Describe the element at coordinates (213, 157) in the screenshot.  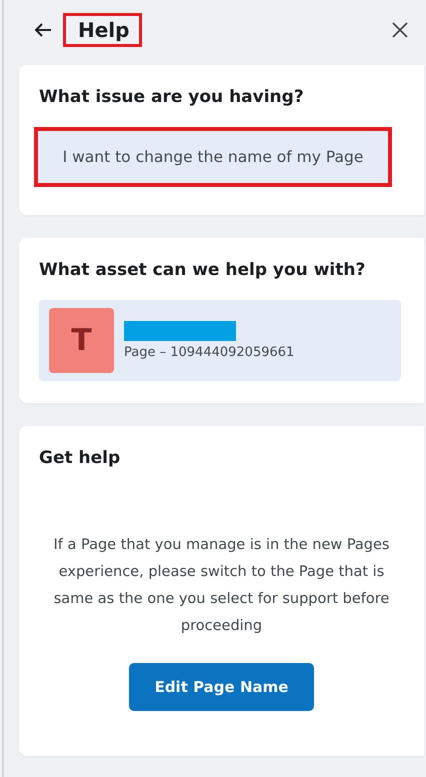
I see `issue-field: I want to change the name of my Page` at that location.